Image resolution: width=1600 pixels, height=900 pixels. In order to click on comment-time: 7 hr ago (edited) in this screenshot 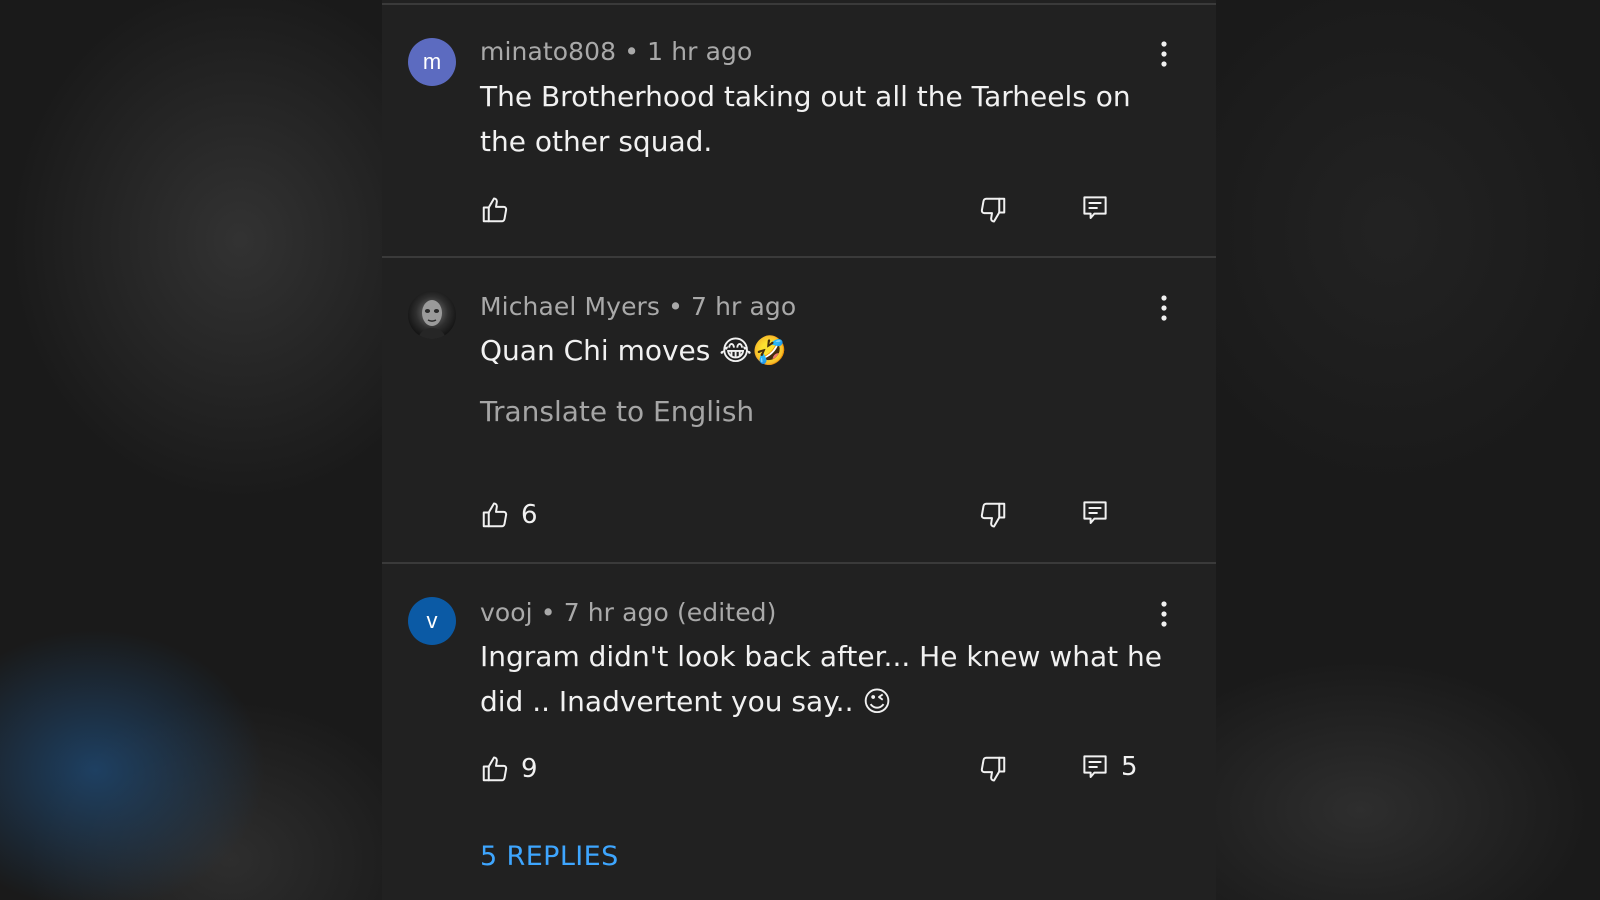, I will do `click(670, 612)`.